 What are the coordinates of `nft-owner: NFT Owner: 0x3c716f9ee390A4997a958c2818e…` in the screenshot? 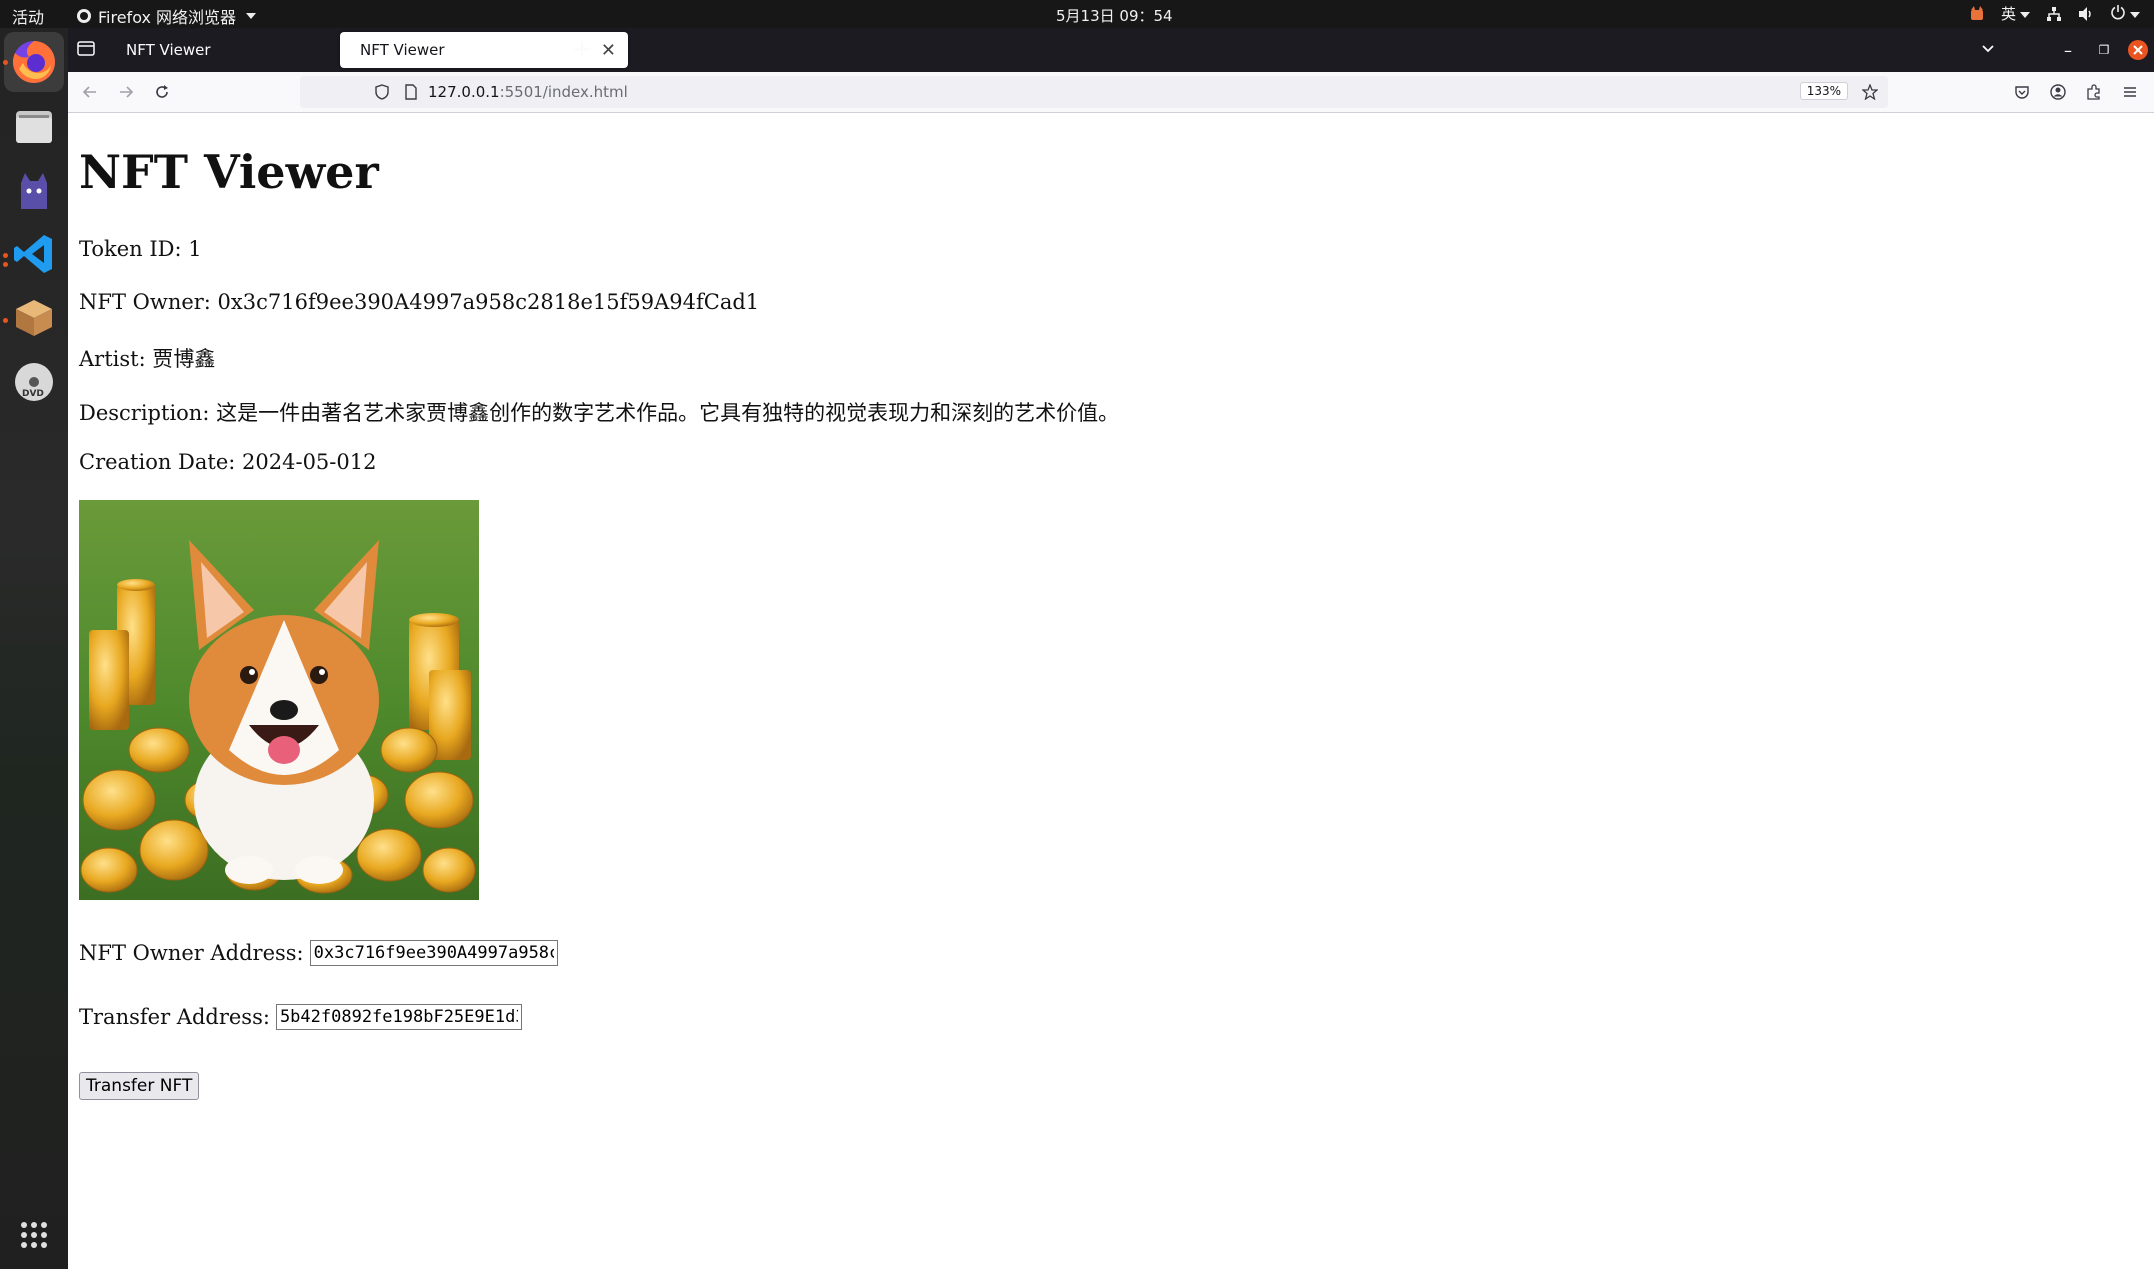 It's located at (419, 302).